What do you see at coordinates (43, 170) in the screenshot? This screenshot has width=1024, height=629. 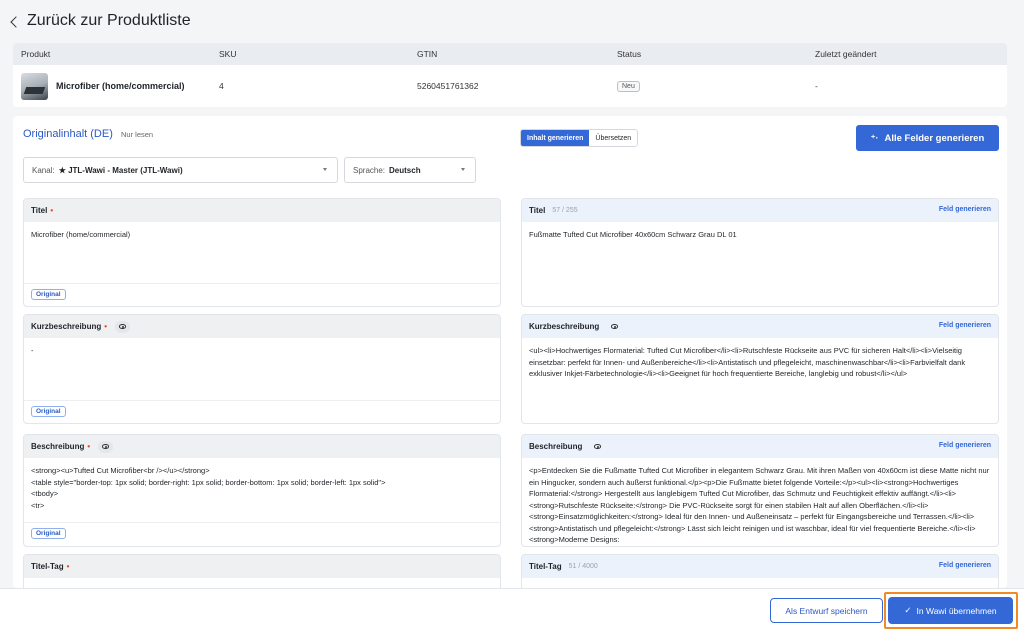 I see `channel-label: Kanal:` at bounding box center [43, 170].